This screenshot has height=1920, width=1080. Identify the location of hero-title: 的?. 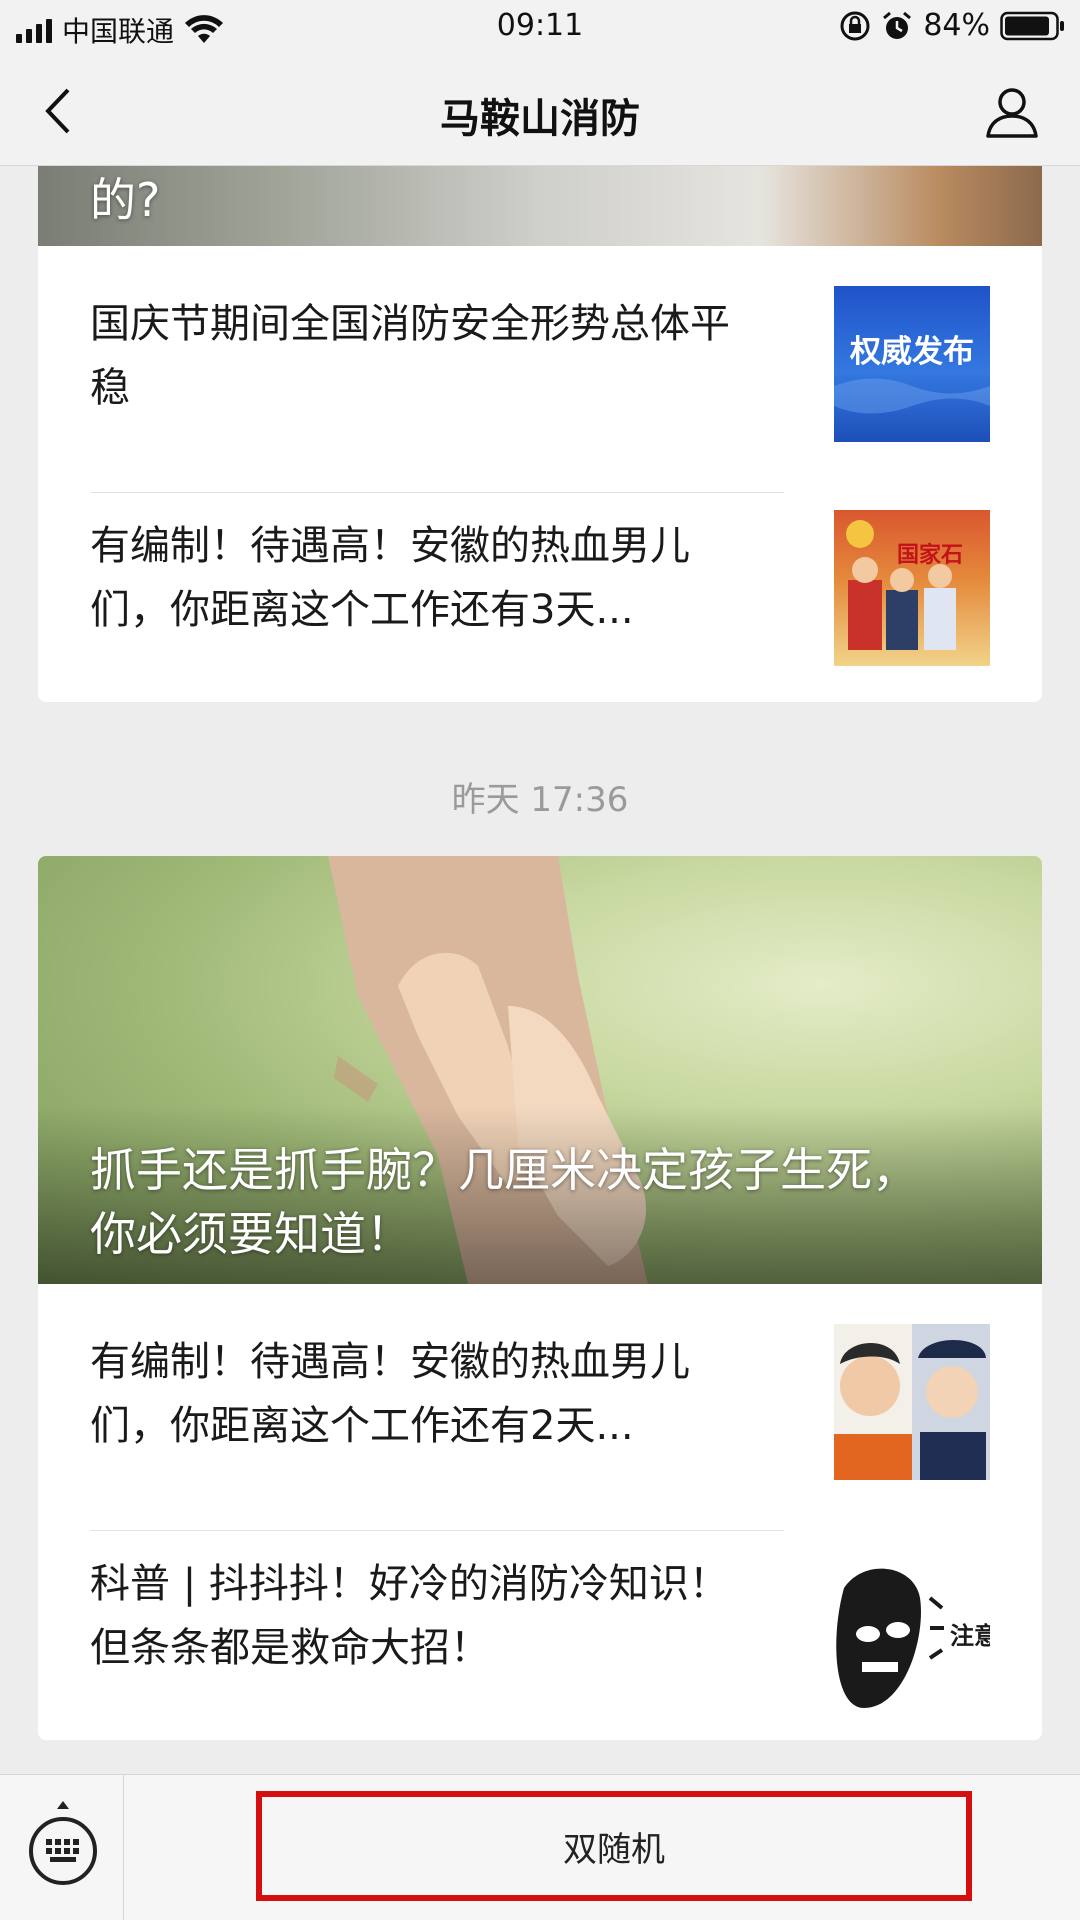
(125, 200).